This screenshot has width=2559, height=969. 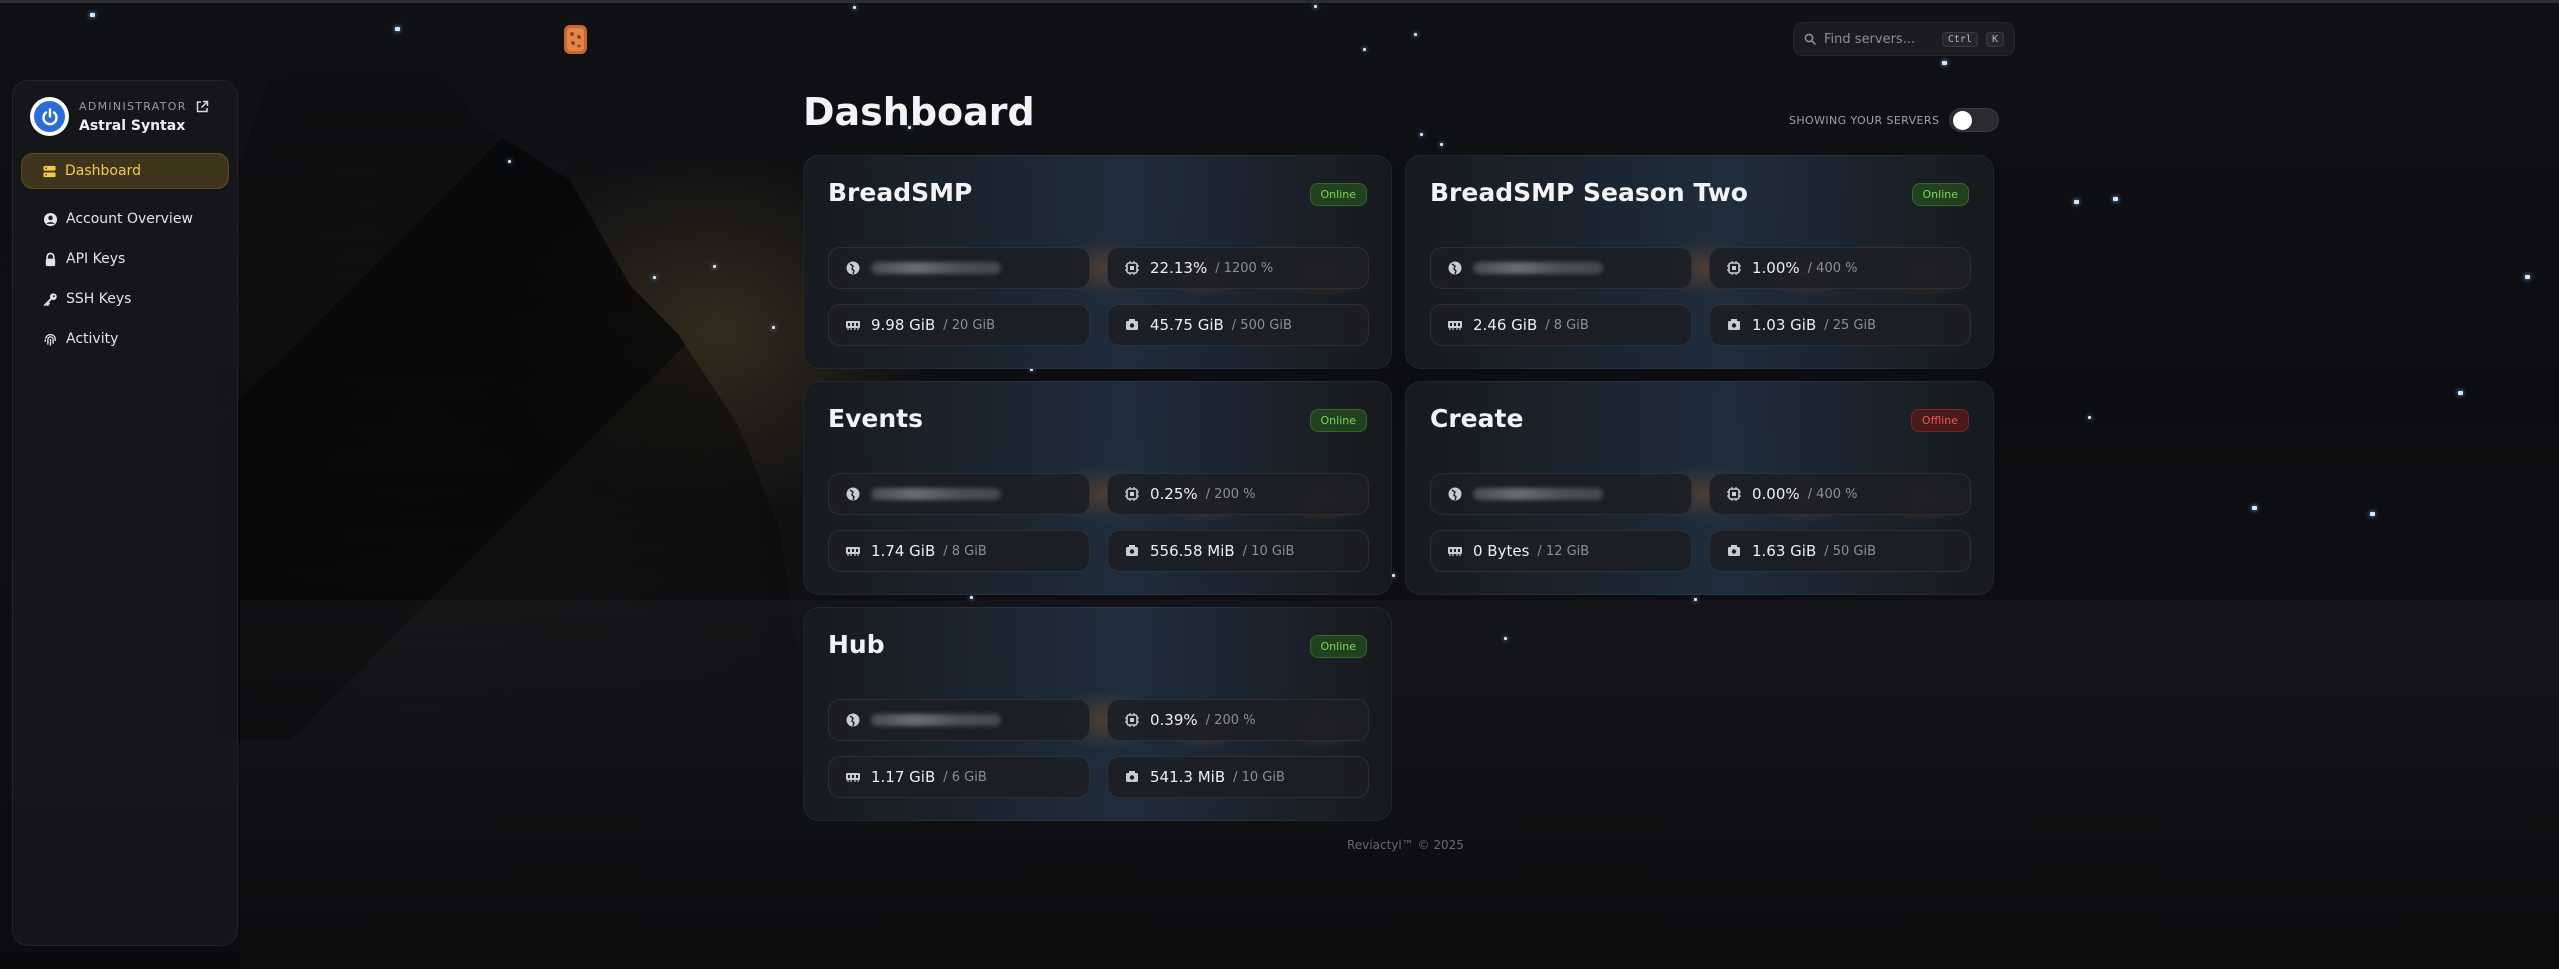 I want to click on user-circle-icon, so click(x=50, y=219).